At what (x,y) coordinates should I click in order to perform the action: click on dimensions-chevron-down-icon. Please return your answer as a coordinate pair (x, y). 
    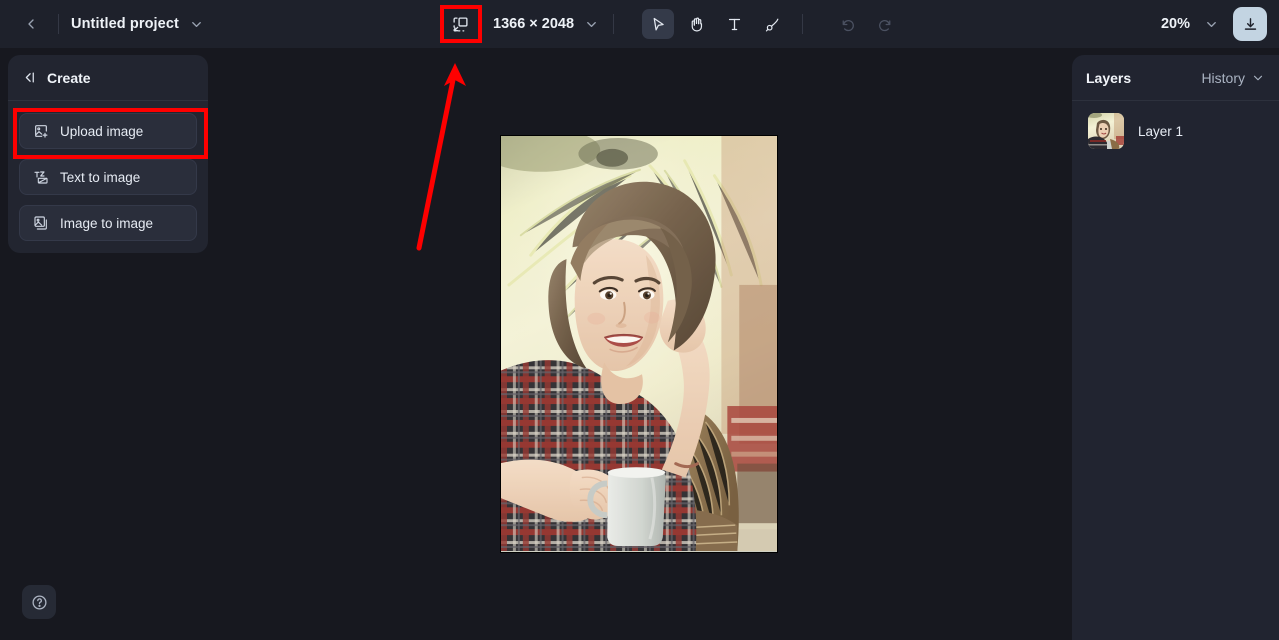
    Looking at the image, I should click on (591, 24).